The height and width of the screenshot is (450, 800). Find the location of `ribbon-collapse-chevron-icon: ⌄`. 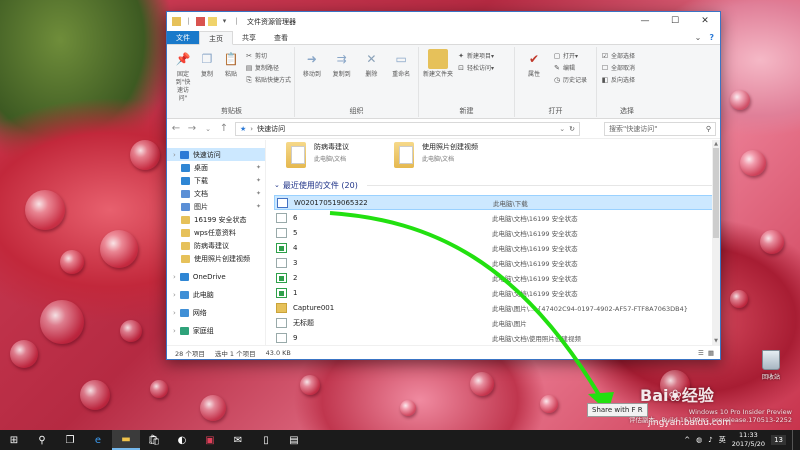

ribbon-collapse-chevron-icon: ⌄ is located at coordinates (698, 37).